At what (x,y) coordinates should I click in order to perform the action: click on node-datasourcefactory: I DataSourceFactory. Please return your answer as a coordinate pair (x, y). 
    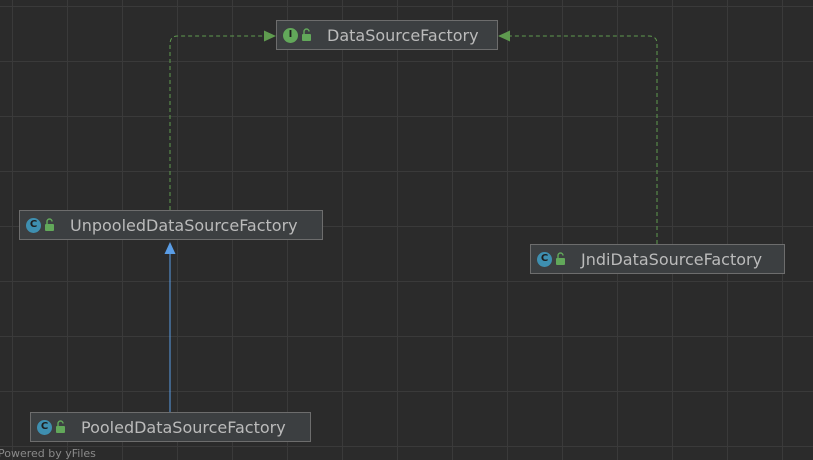
    Looking at the image, I should click on (387, 35).